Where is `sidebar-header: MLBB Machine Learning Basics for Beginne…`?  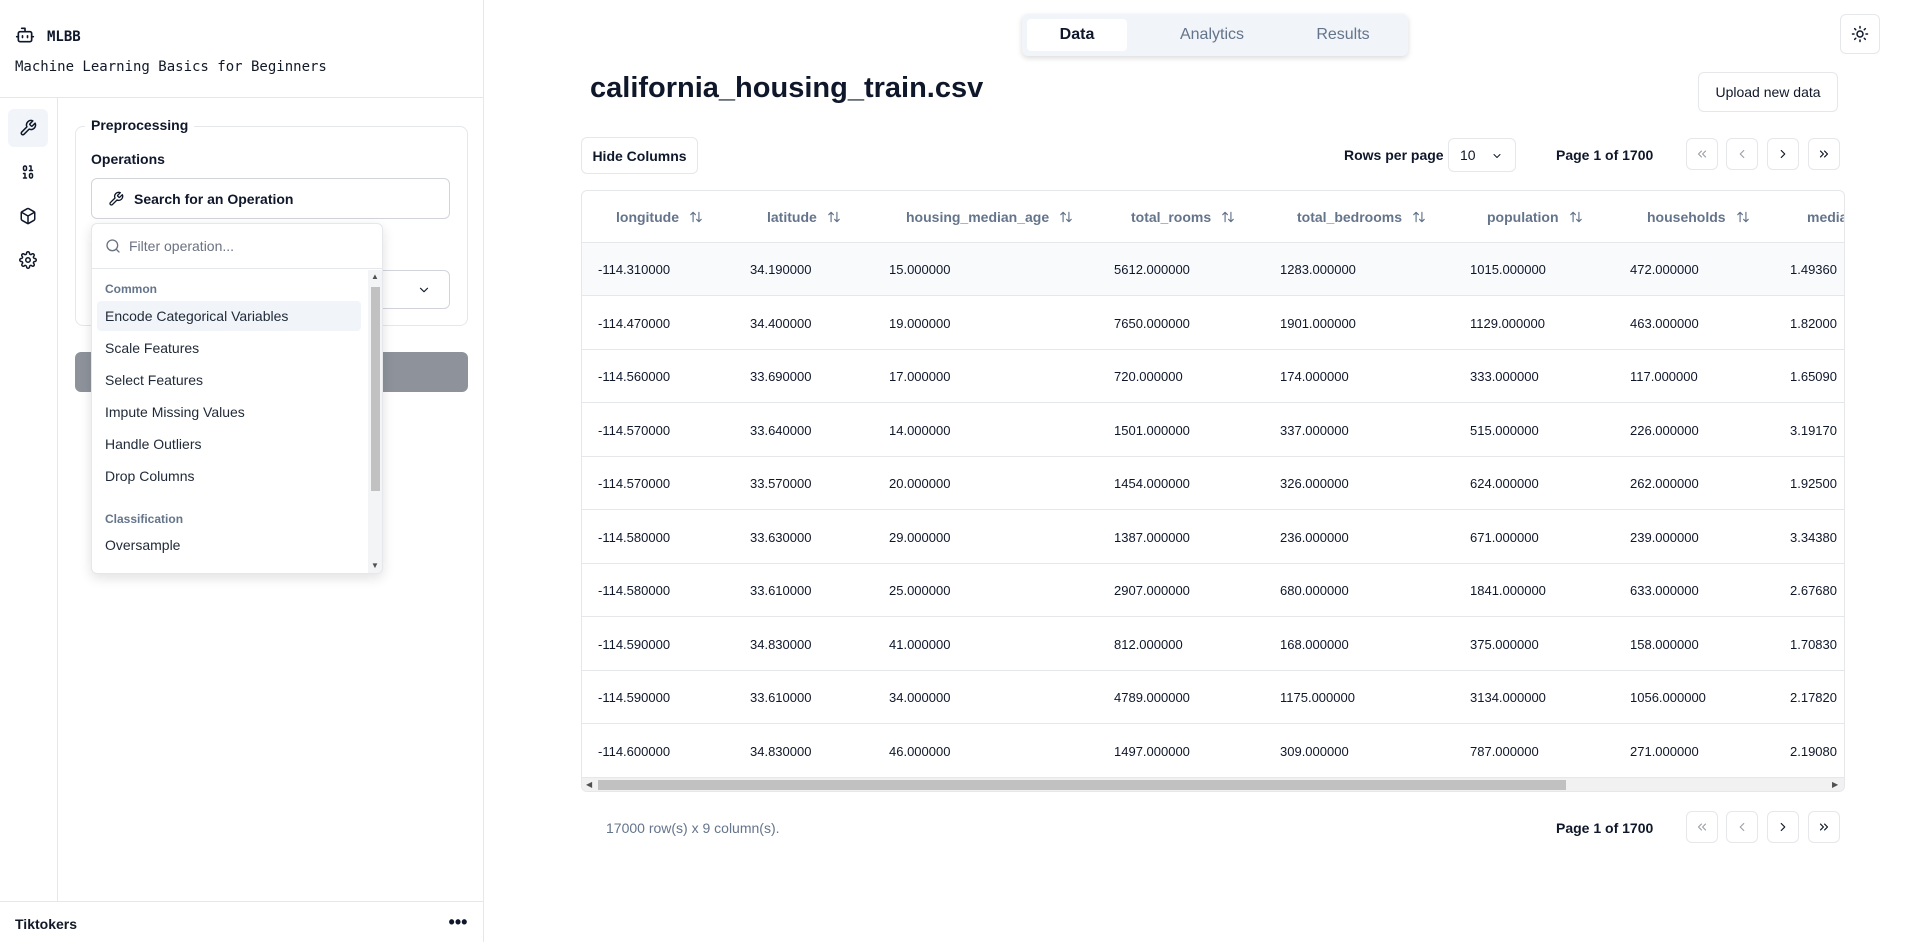 sidebar-header: MLBB Machine Learning Basics for Beginne… is located at coordinates (241, 49).